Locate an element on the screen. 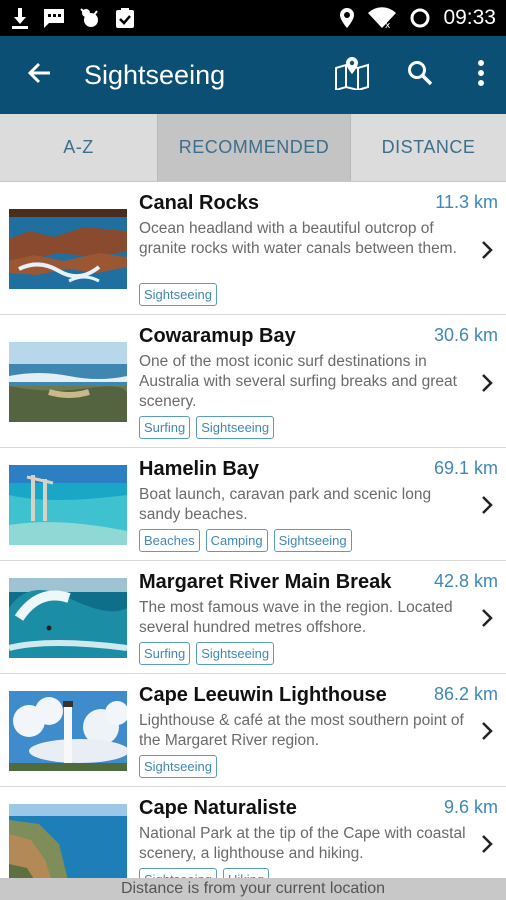  place-distance: 30.6 km is located at coordinates (465, 335).